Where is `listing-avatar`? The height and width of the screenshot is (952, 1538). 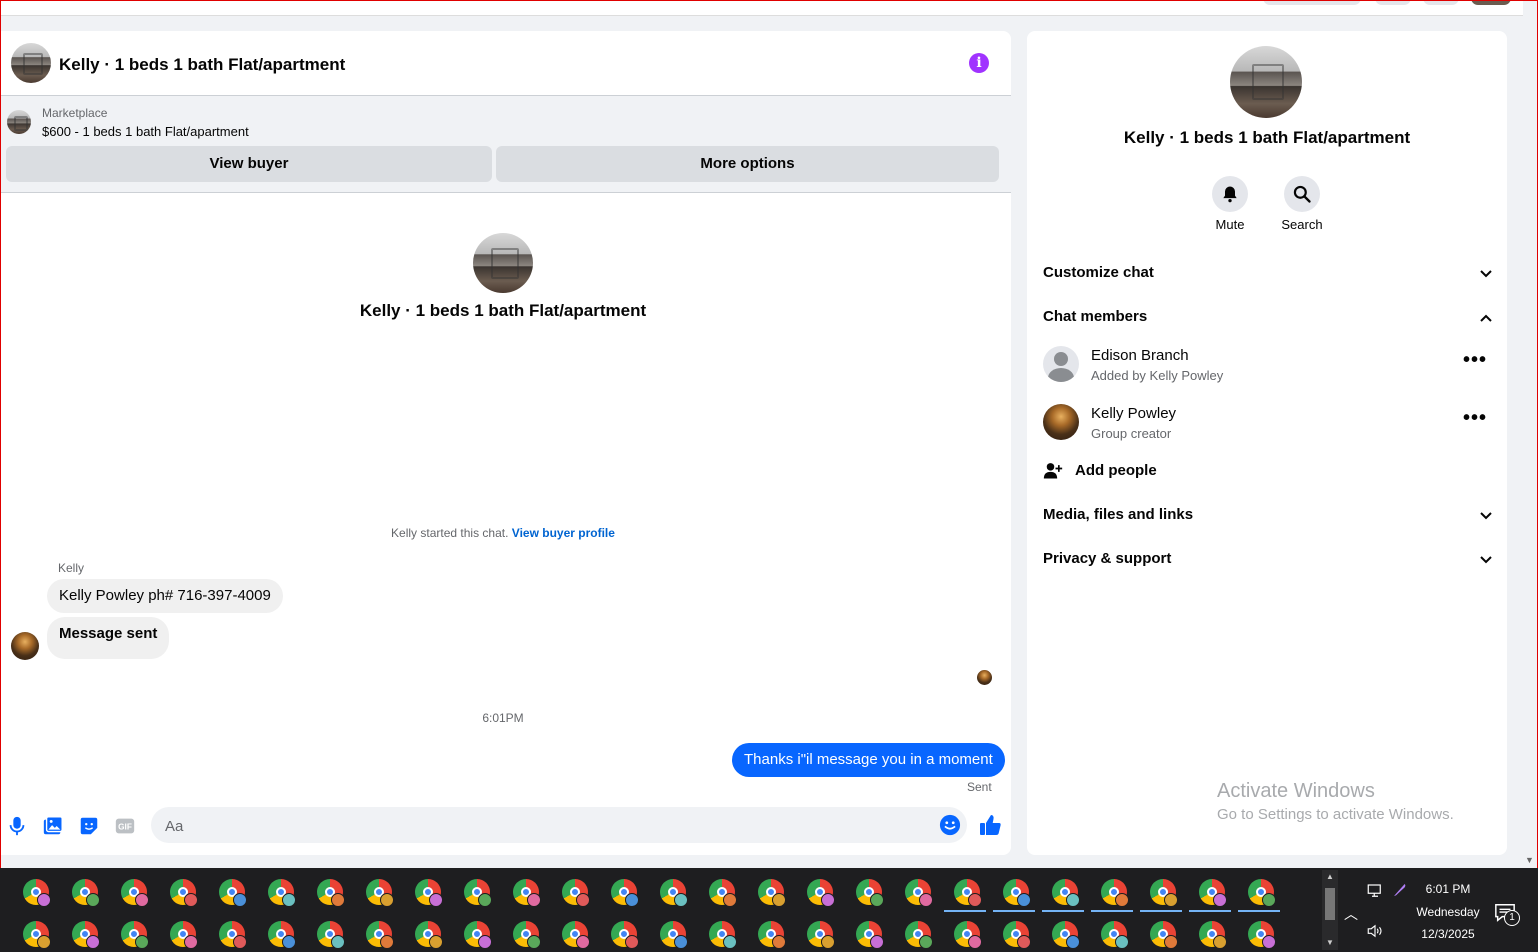 listing-avatar is located at coordinates (31, 63).